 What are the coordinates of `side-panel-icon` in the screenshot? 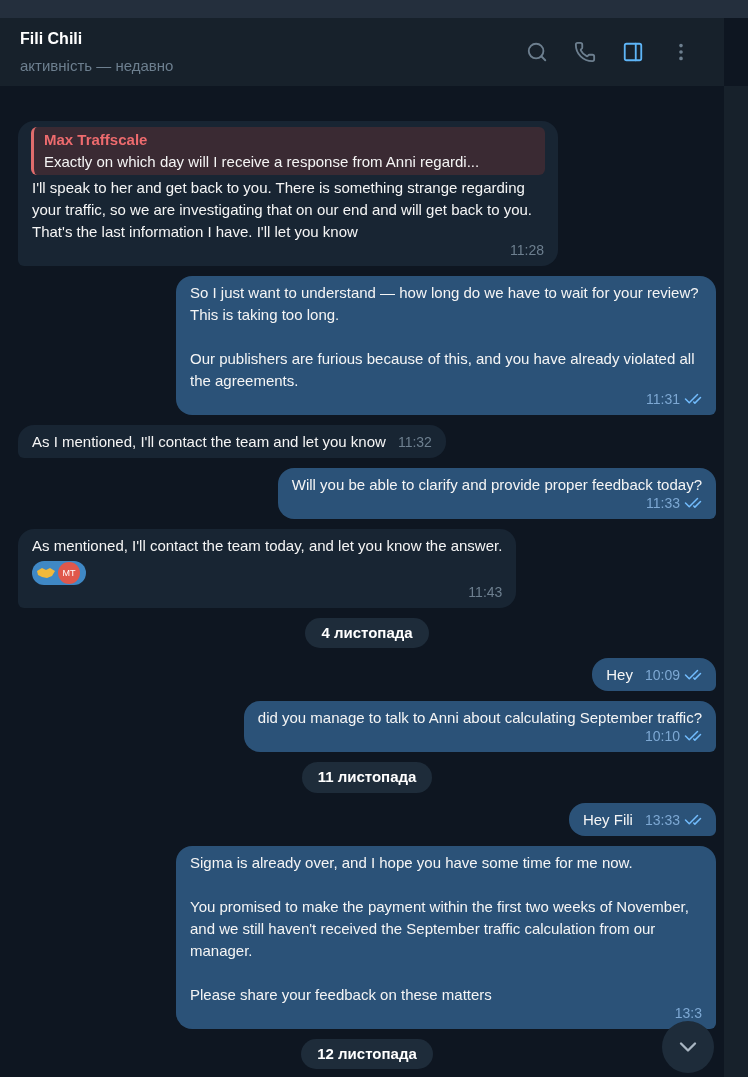 It's located at (633, 52).